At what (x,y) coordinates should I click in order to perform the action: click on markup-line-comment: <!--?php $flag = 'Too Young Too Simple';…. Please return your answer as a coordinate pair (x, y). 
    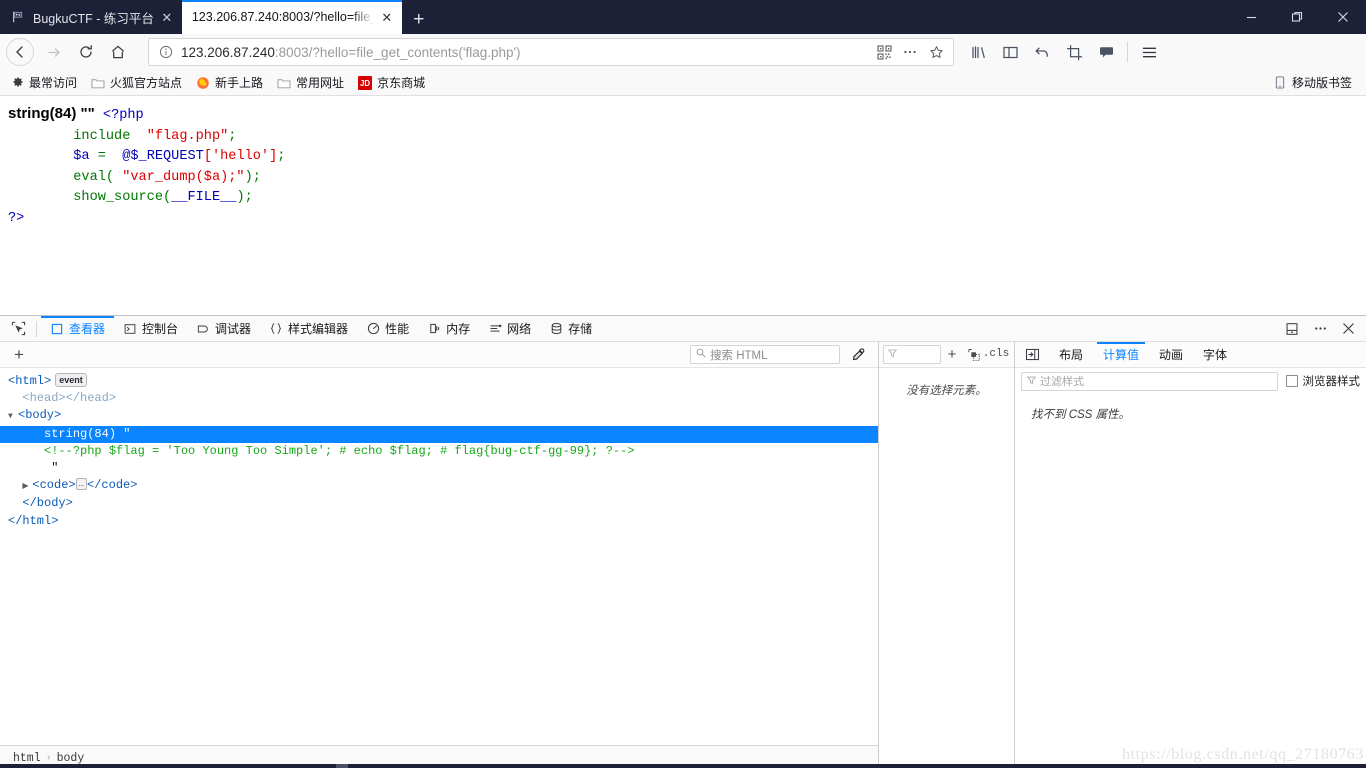
    Looking at the image, I should click on (439, 451).